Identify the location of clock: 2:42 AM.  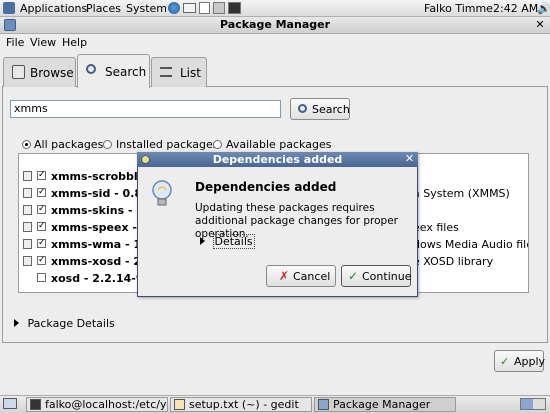
(515, 8).